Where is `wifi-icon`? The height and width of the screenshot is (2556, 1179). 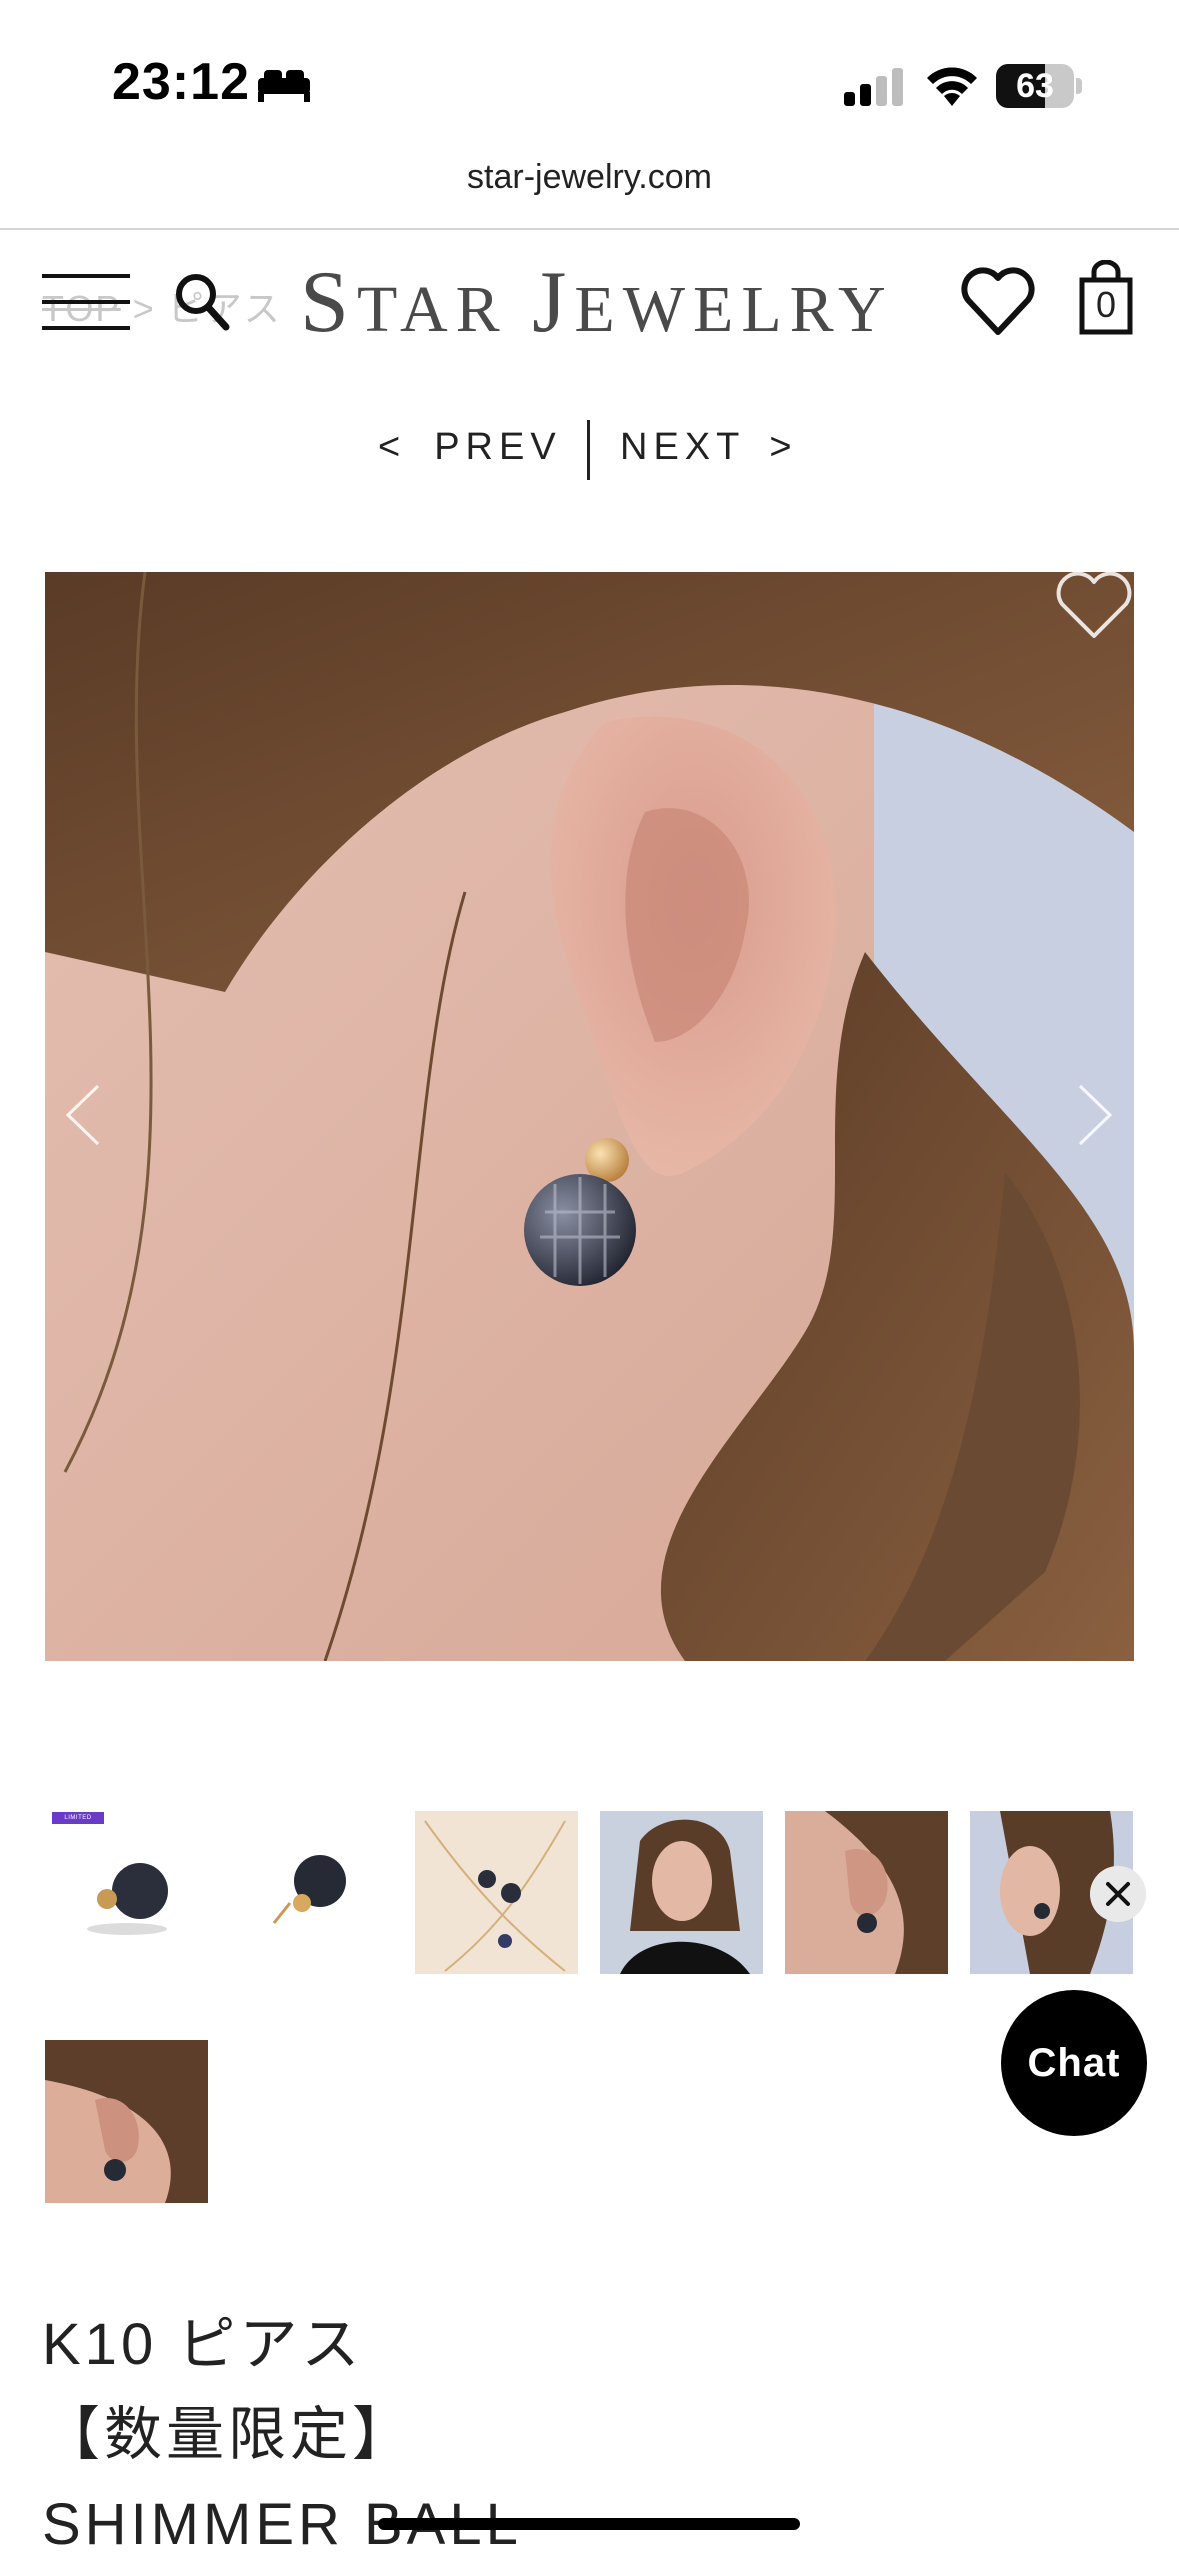
wifi-icon is located at coordinates (952, 86).